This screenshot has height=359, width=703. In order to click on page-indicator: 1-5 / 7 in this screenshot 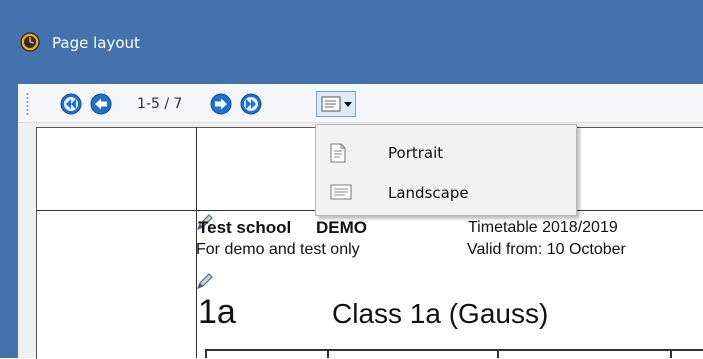, I will do `click(160, 104)`.